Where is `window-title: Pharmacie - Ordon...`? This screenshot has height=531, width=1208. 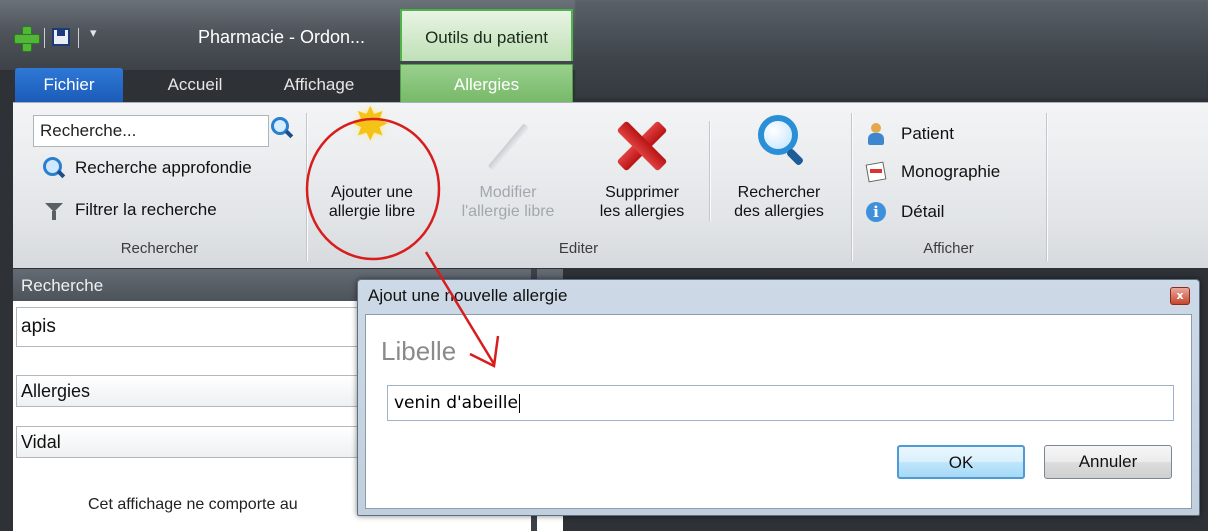
window-title: Pharmacie - Ordon... is located at coordinates (282, 37).